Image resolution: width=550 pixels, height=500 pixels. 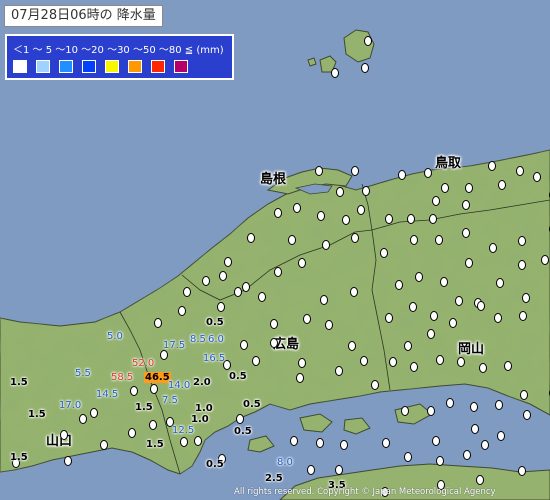 I want to click on legend-scale-label: ＜1 ～ 5 ～10 ～20 ～30 ～50 ～80 ≦ (mm), so click(x=118, y=50).